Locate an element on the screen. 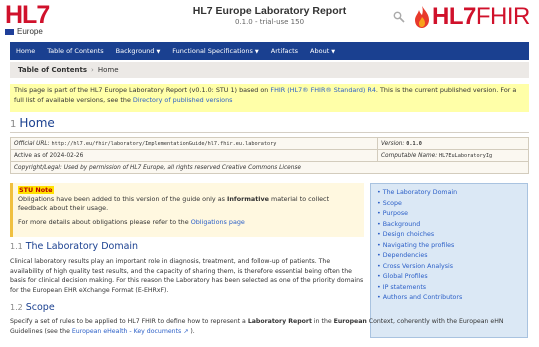 Image resolution: width=539 pixels, height=347 pixels. scope-text-4: ). is located at coordinates (191, 331).